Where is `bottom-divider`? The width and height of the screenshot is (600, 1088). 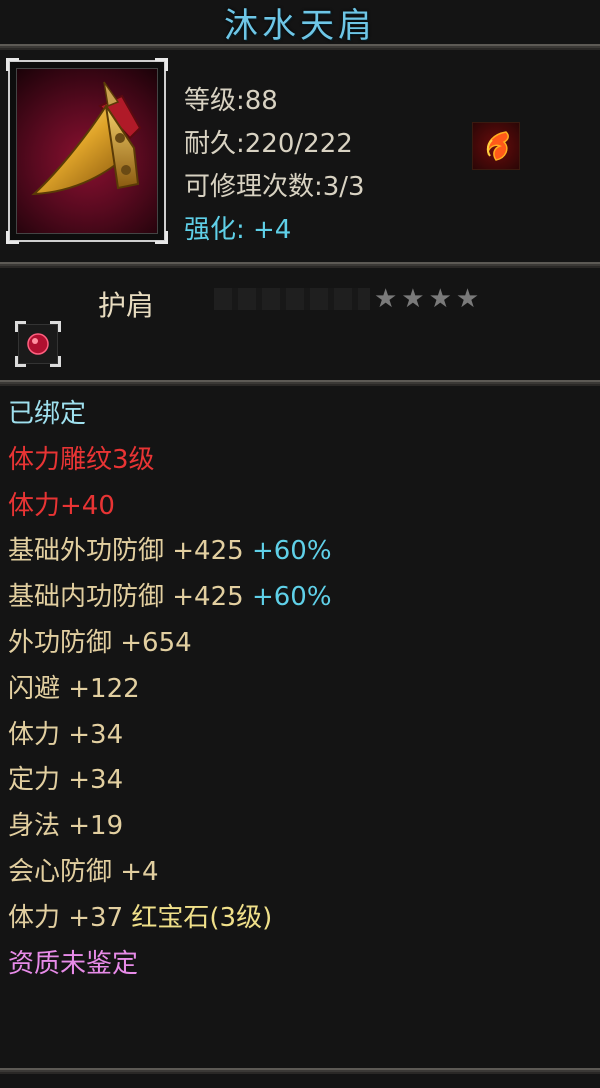 bottom-divider is located at coordinates (300, 1071).